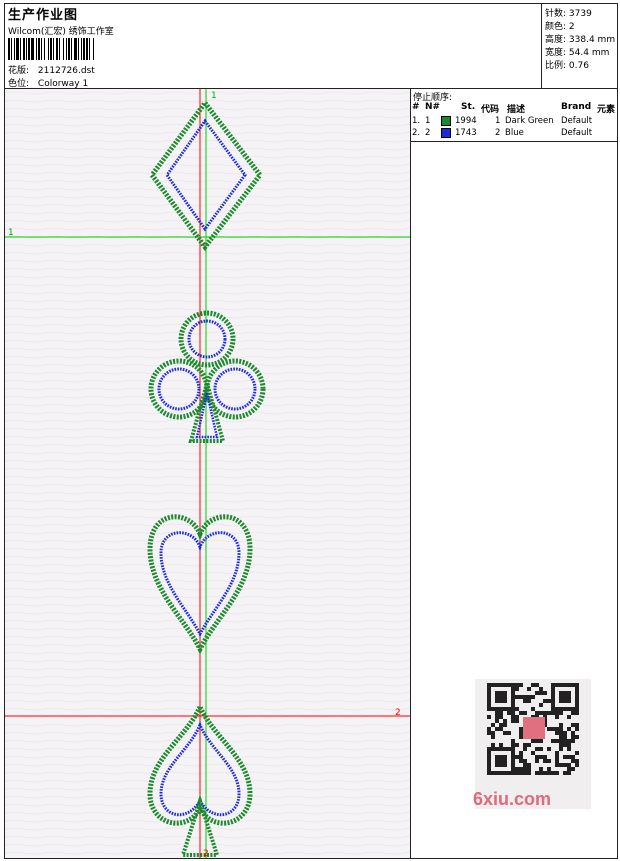 The image size is (620, 861). I want to click on sheet-title: 生产作业图, so click(43, 15).